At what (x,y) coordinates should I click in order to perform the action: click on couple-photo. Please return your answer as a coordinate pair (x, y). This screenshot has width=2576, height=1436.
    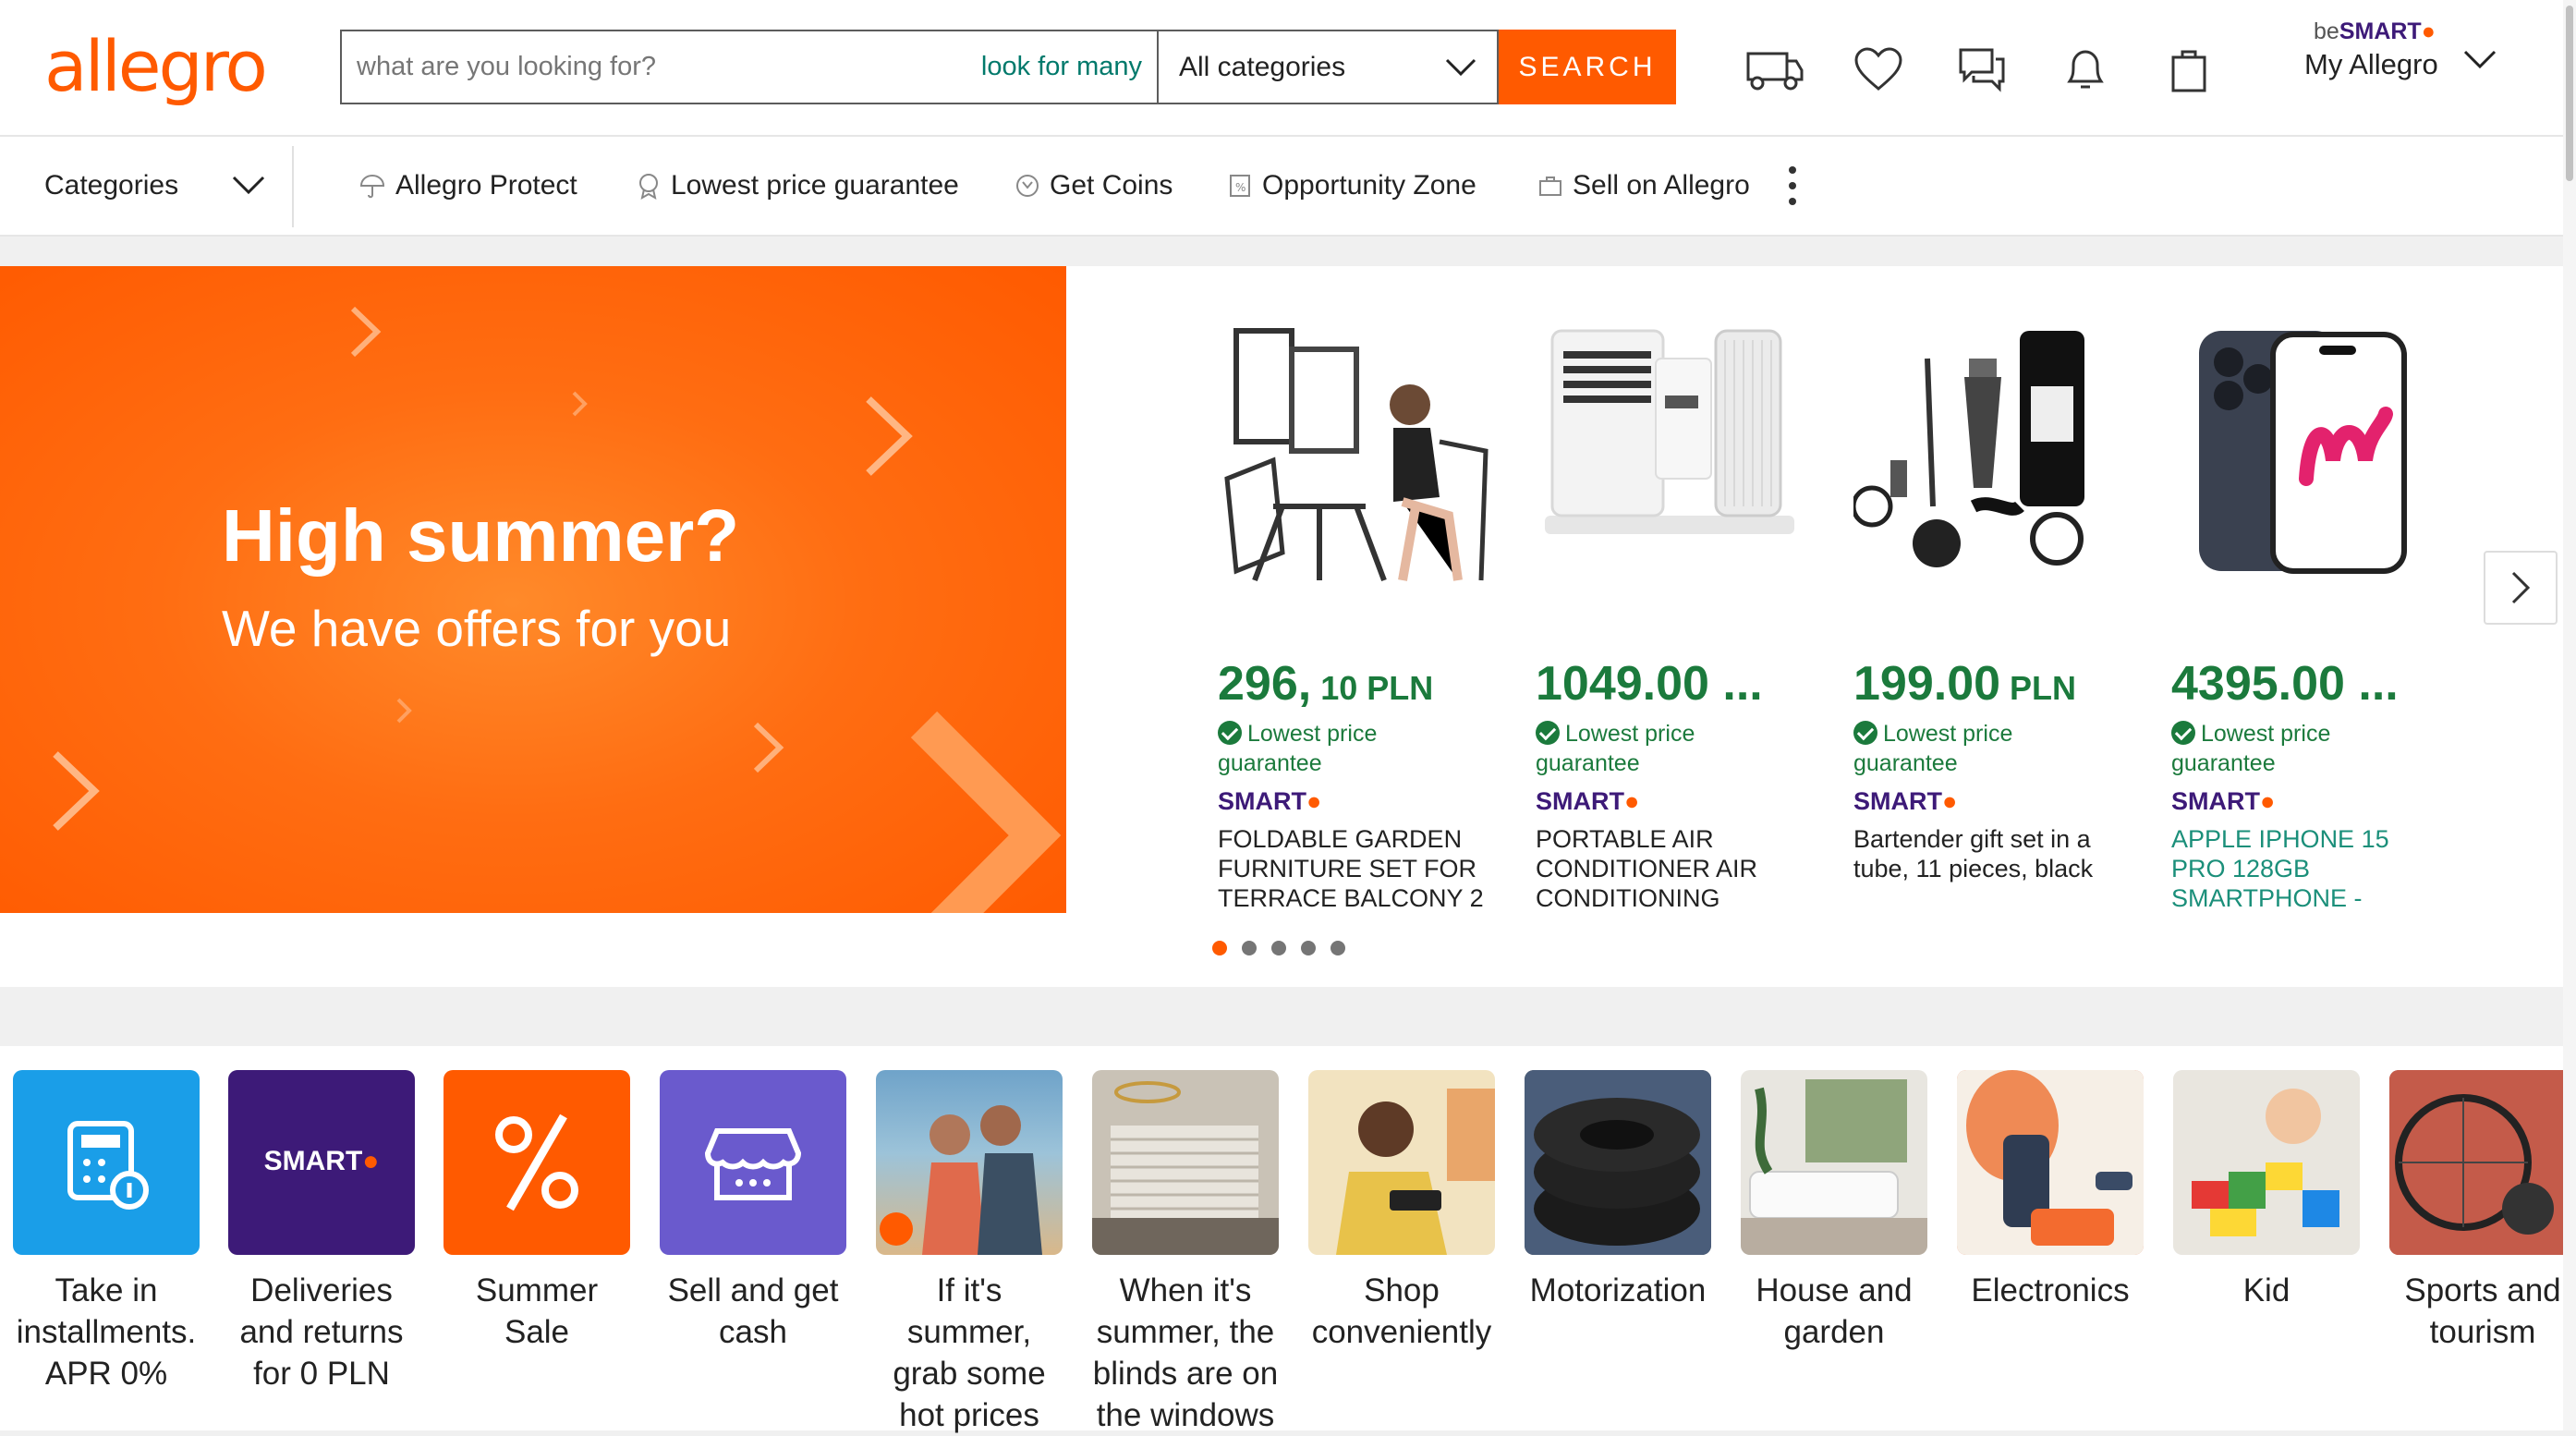
    Looking at the image, I should click on (970, 1163).